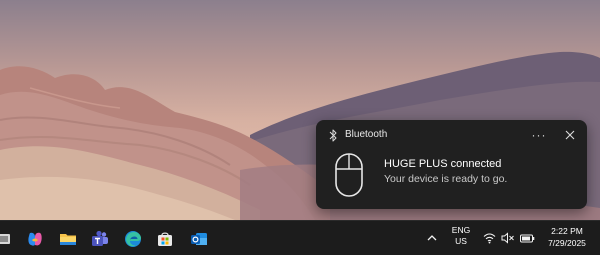 The height and width of the screenshot is (255, 600). I want to click on teams-button, so click(100, 239).